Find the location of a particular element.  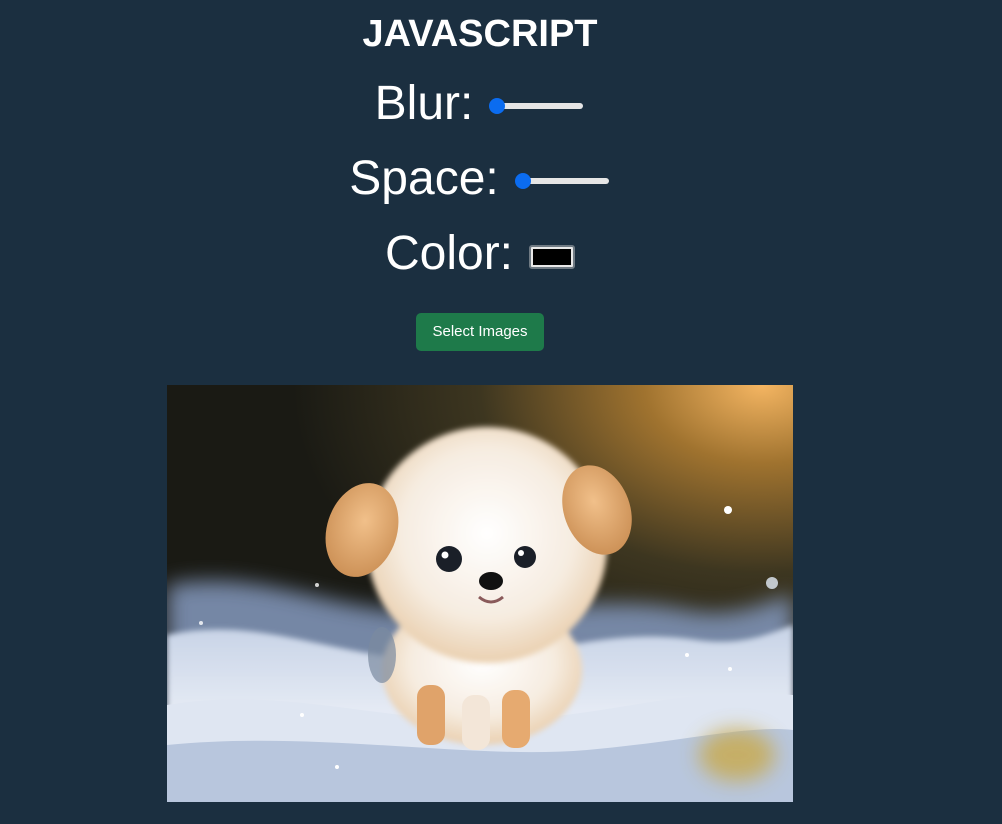

space-control: Space: is located at coordinates (480, 179).